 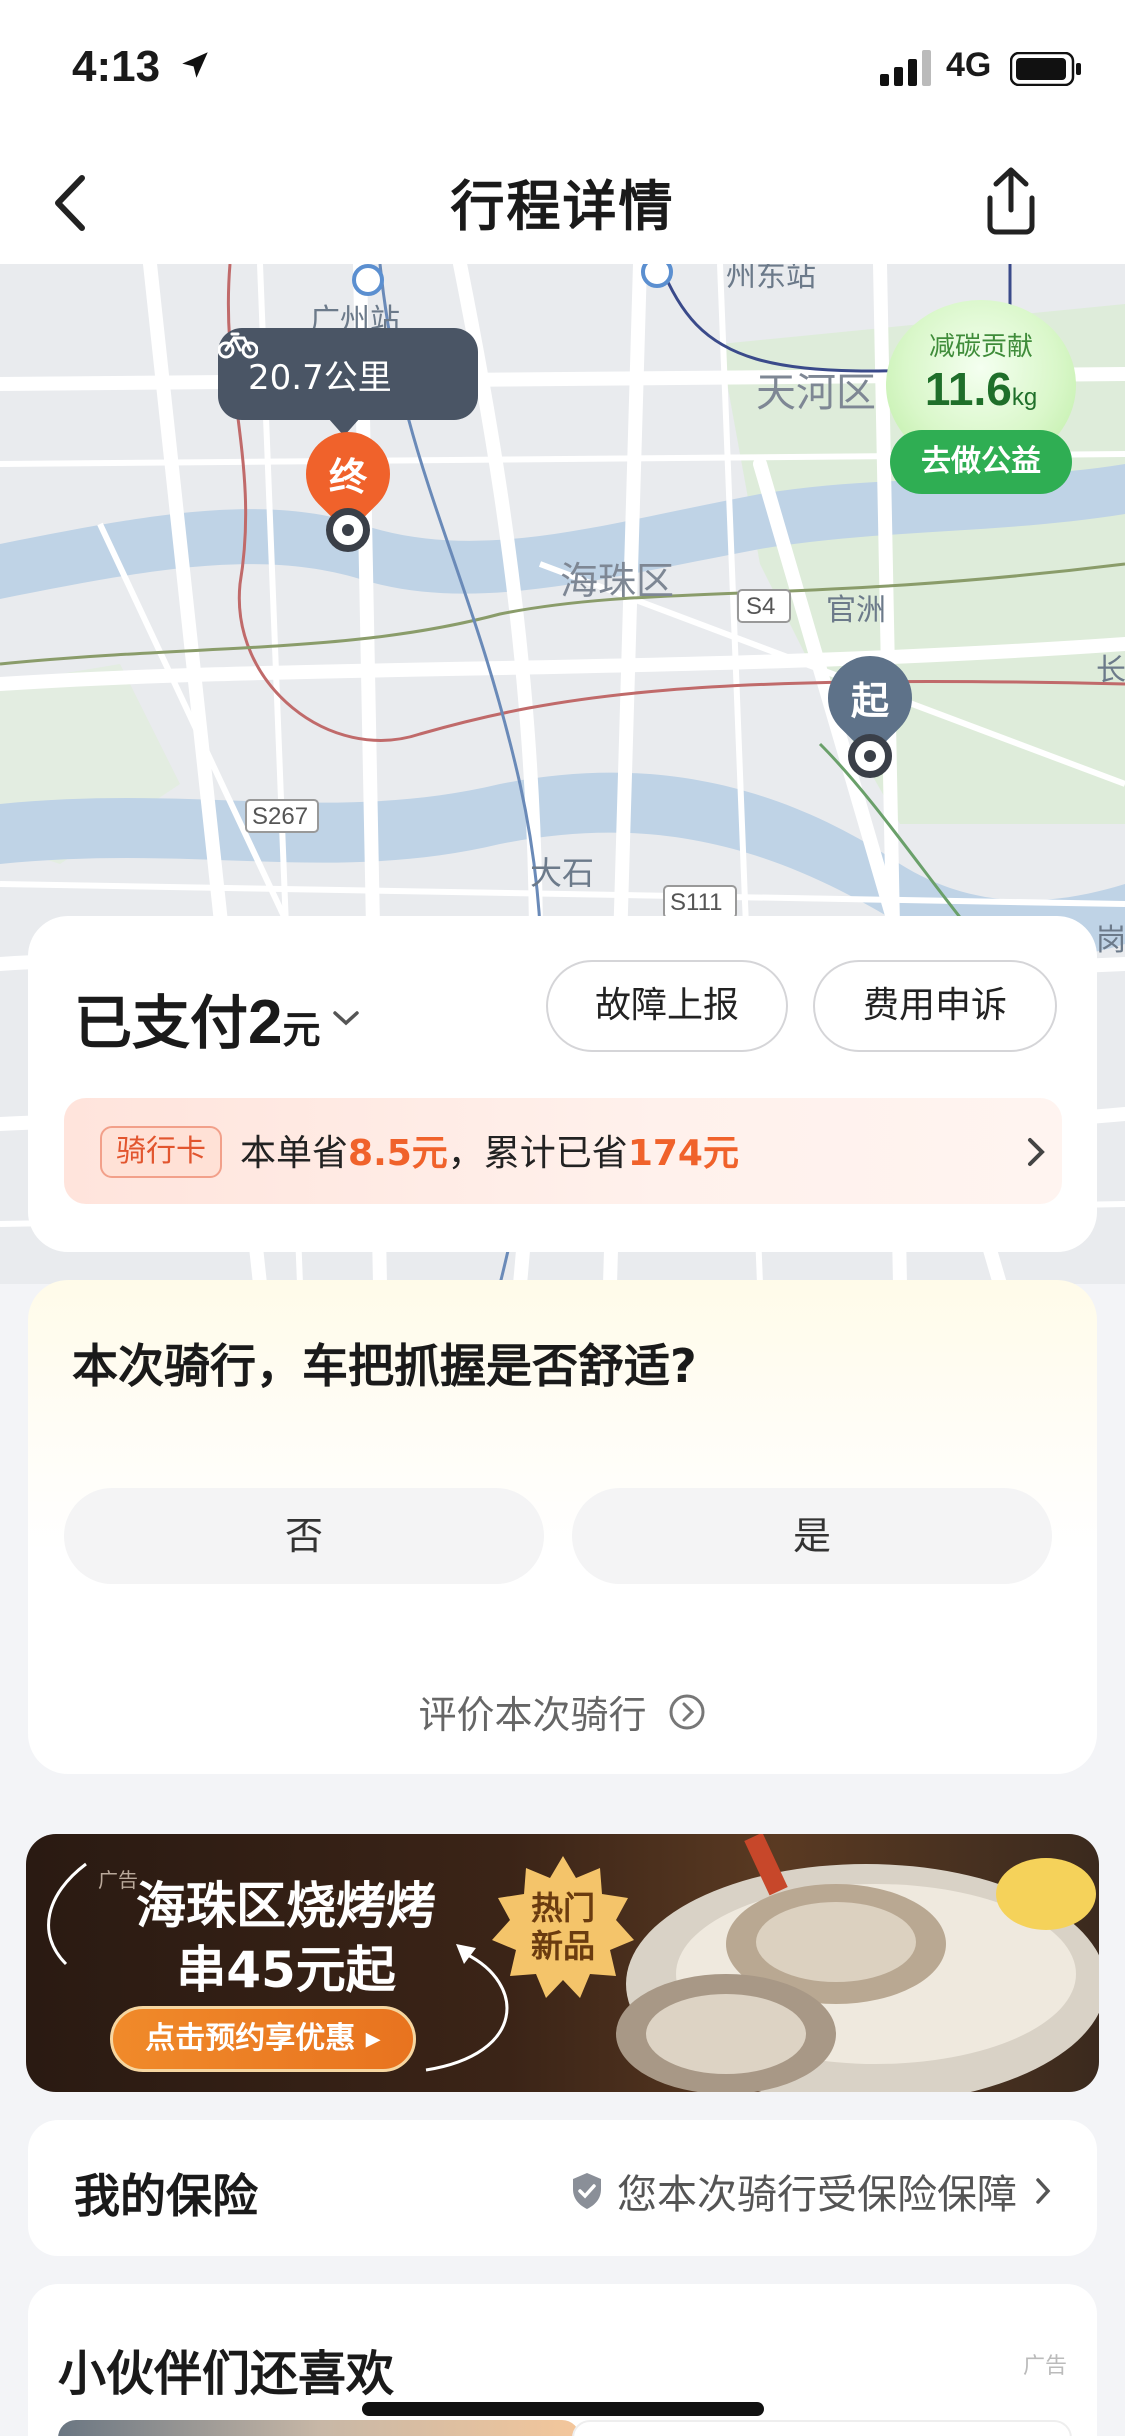 I want to click on location-arrow-icon, so click(x=195, y=65).